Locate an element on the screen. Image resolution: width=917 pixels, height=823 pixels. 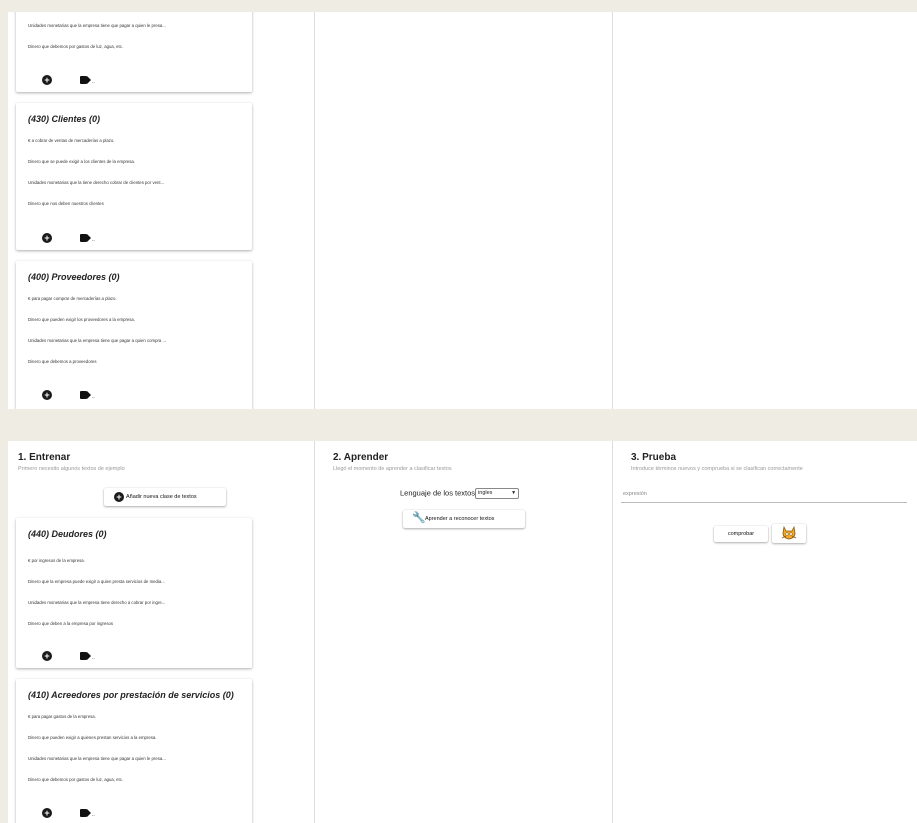
language-select: ingles ▼ is located at coordinates (497, 493).